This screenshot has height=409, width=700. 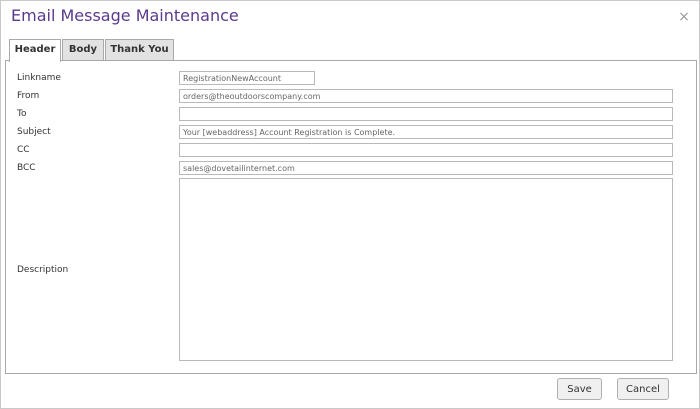 I want to click on description-label: Description, so click(x=43, y=270).